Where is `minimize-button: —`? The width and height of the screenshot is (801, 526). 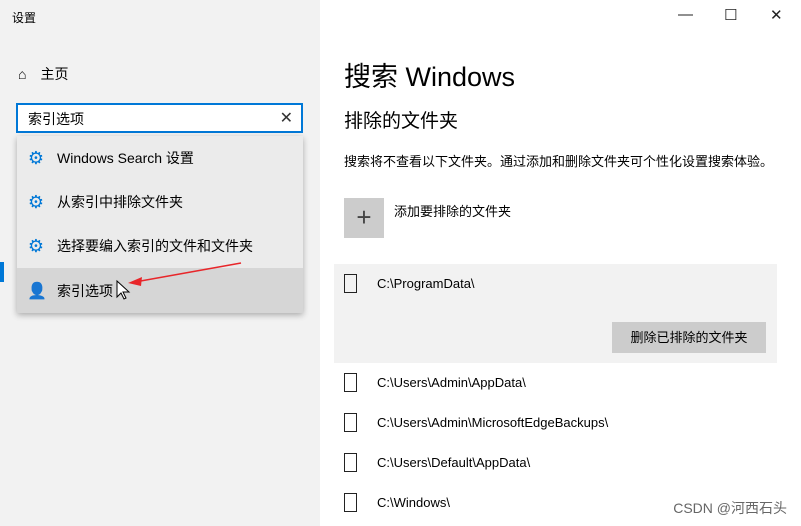 minimize-button: — is located at coordinates (685, 14).